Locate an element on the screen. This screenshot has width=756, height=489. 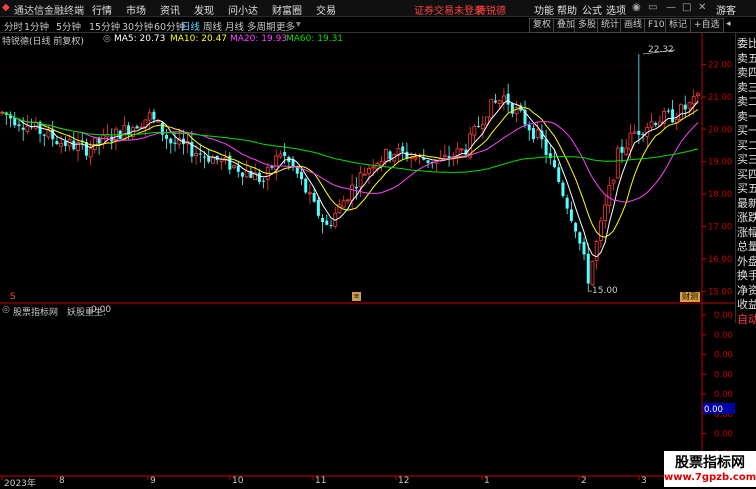
watermark-cn: 股票指标网 is located at coordinates (710, 462).